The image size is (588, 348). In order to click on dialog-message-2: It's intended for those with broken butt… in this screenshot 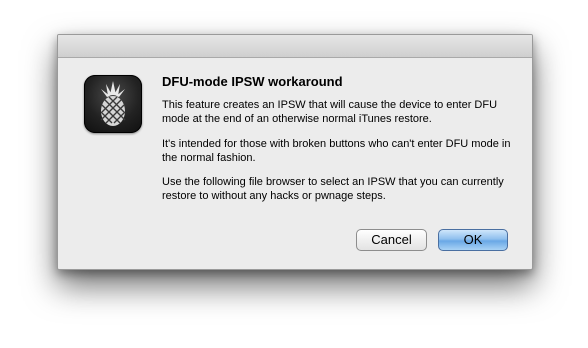, I will do `click(336, 151)`.